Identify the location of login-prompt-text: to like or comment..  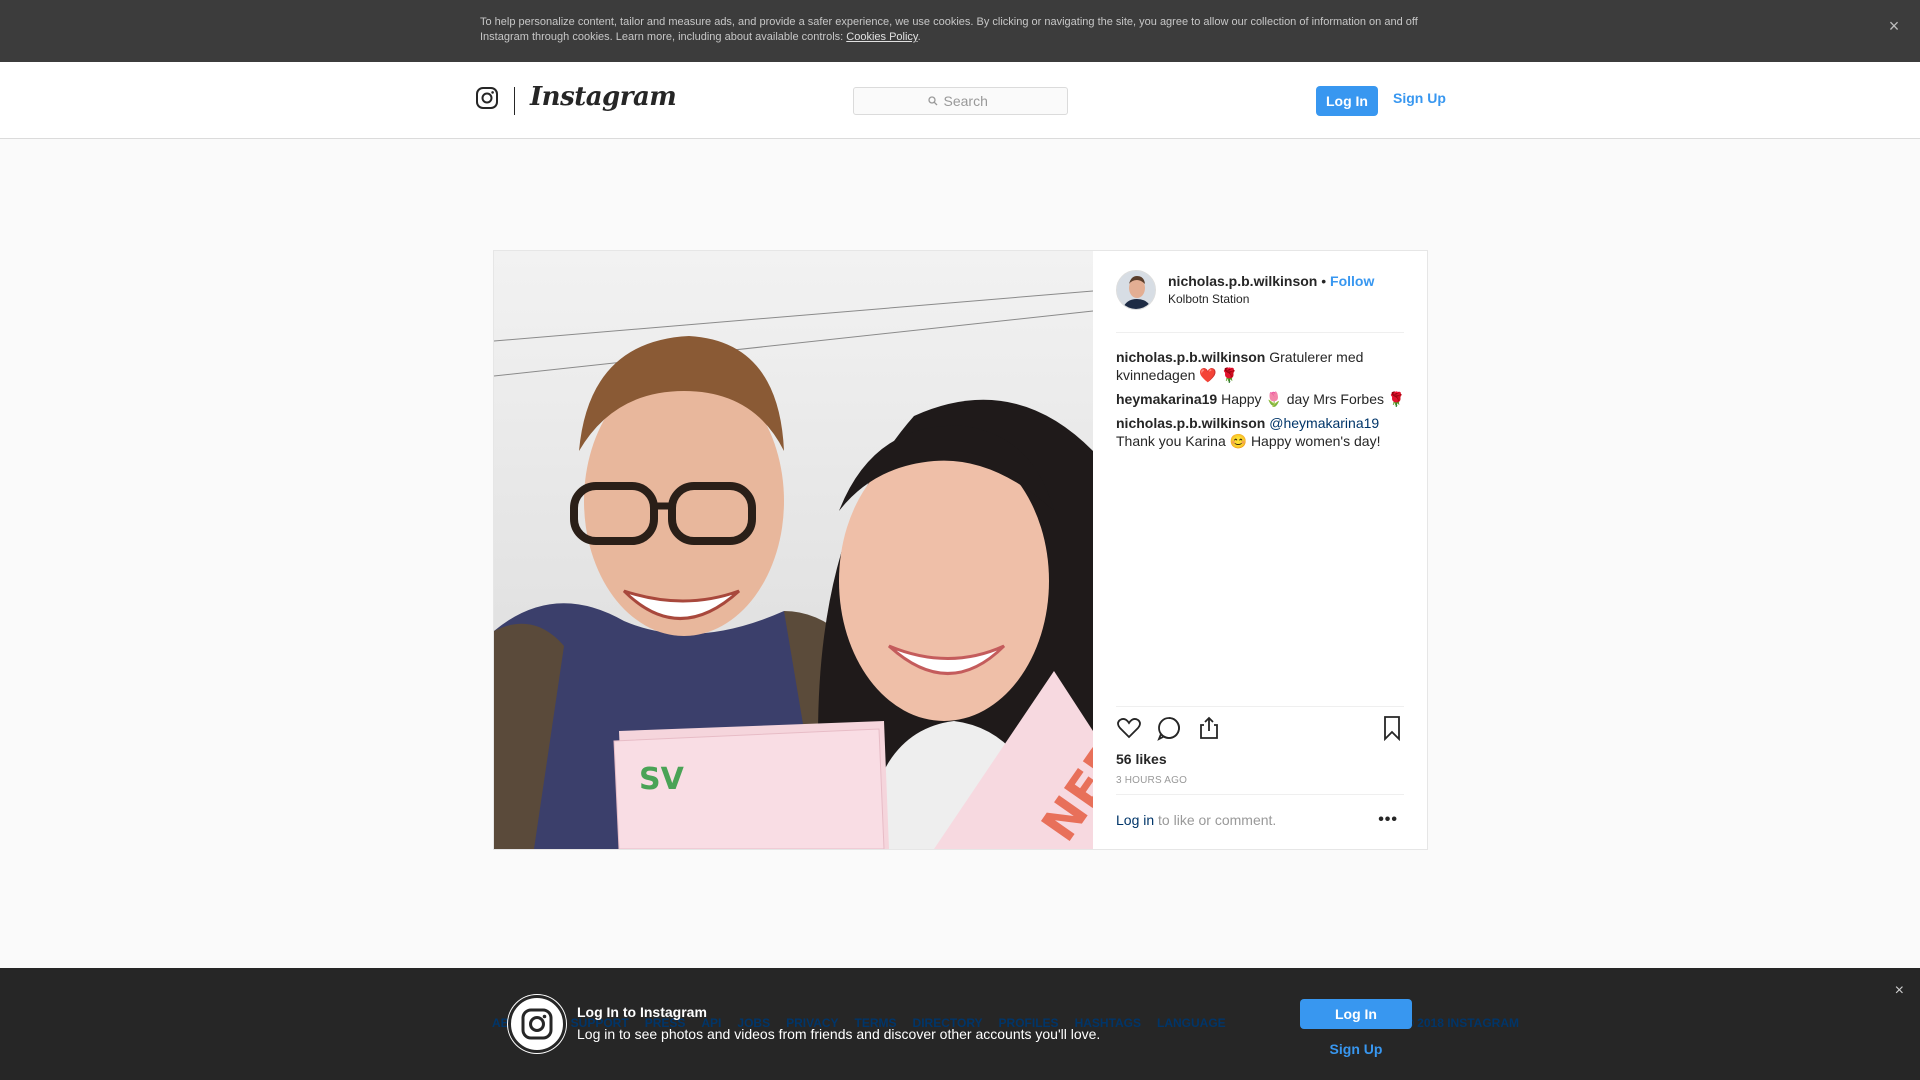
(1215, 820).